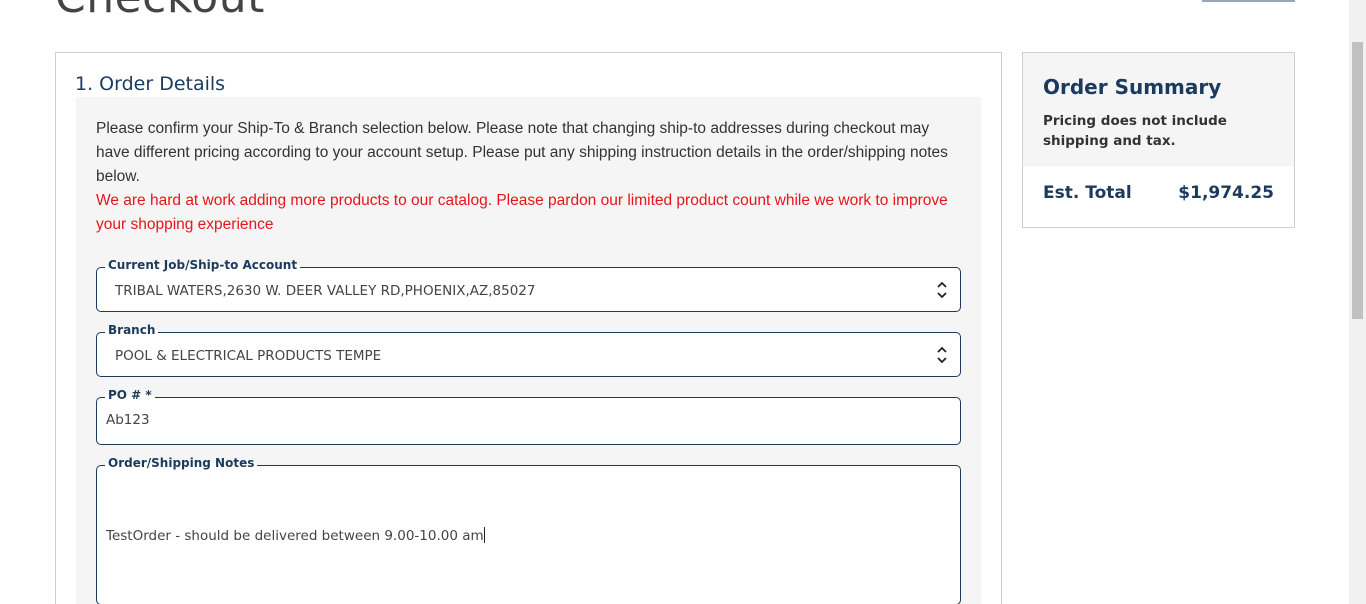  What do you see at coordinates (132, 330) in the screenshot?
I see `branch-label: Branch` at bounding box center [132, 330].